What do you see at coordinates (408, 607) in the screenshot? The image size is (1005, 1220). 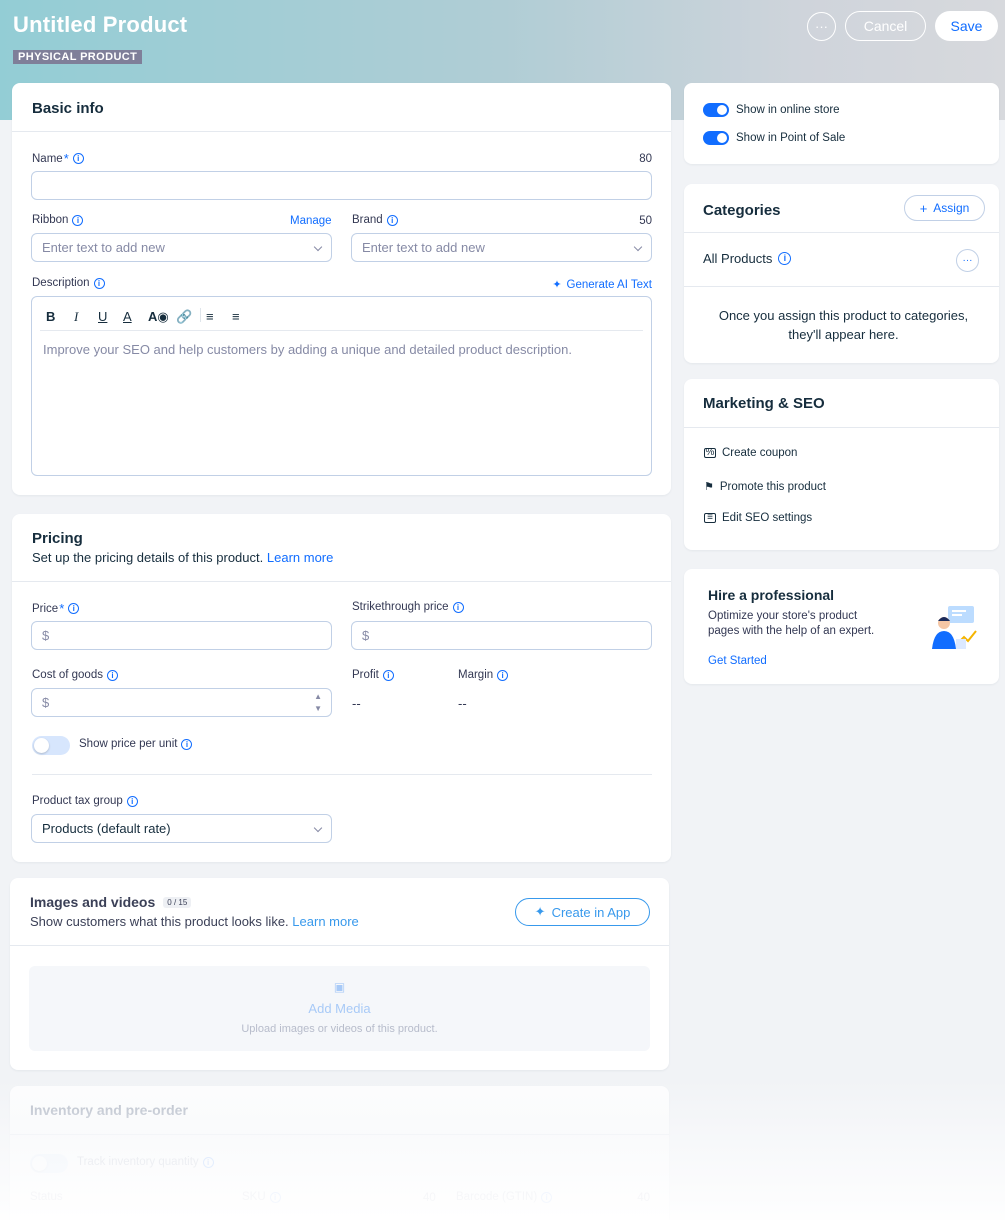 I see `strikethrough-price-label: Strikethrough price i` at bounding box center [408, 607].